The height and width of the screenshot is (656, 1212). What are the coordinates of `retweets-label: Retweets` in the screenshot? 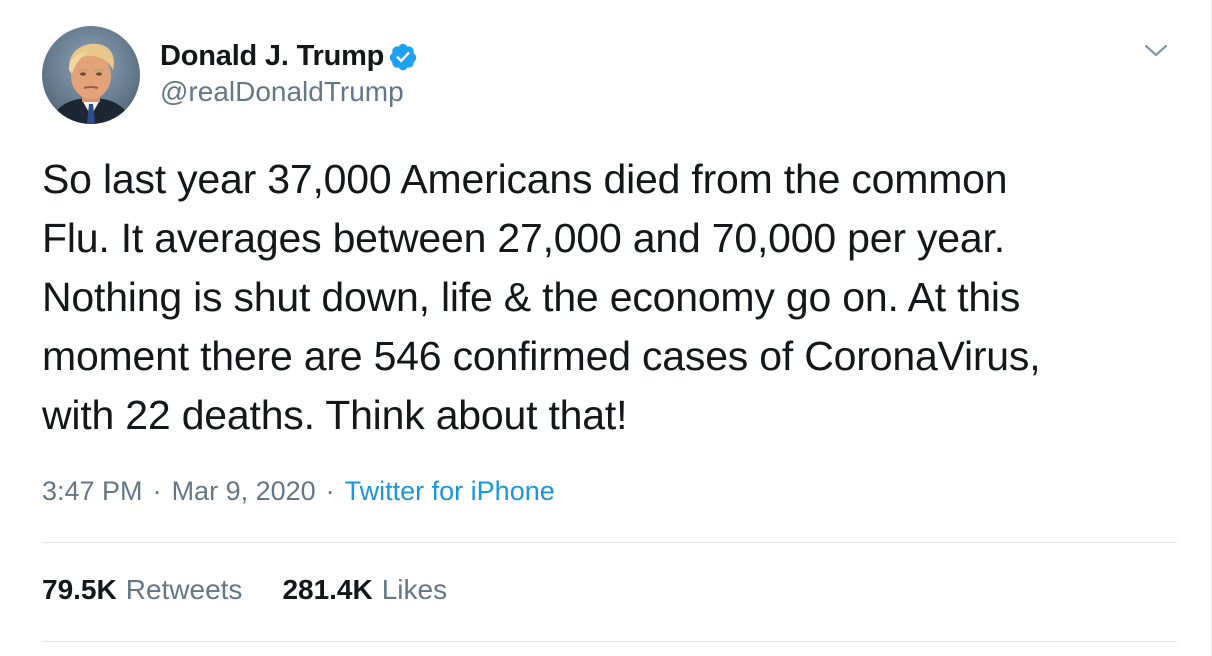 It's located at (184, 589).